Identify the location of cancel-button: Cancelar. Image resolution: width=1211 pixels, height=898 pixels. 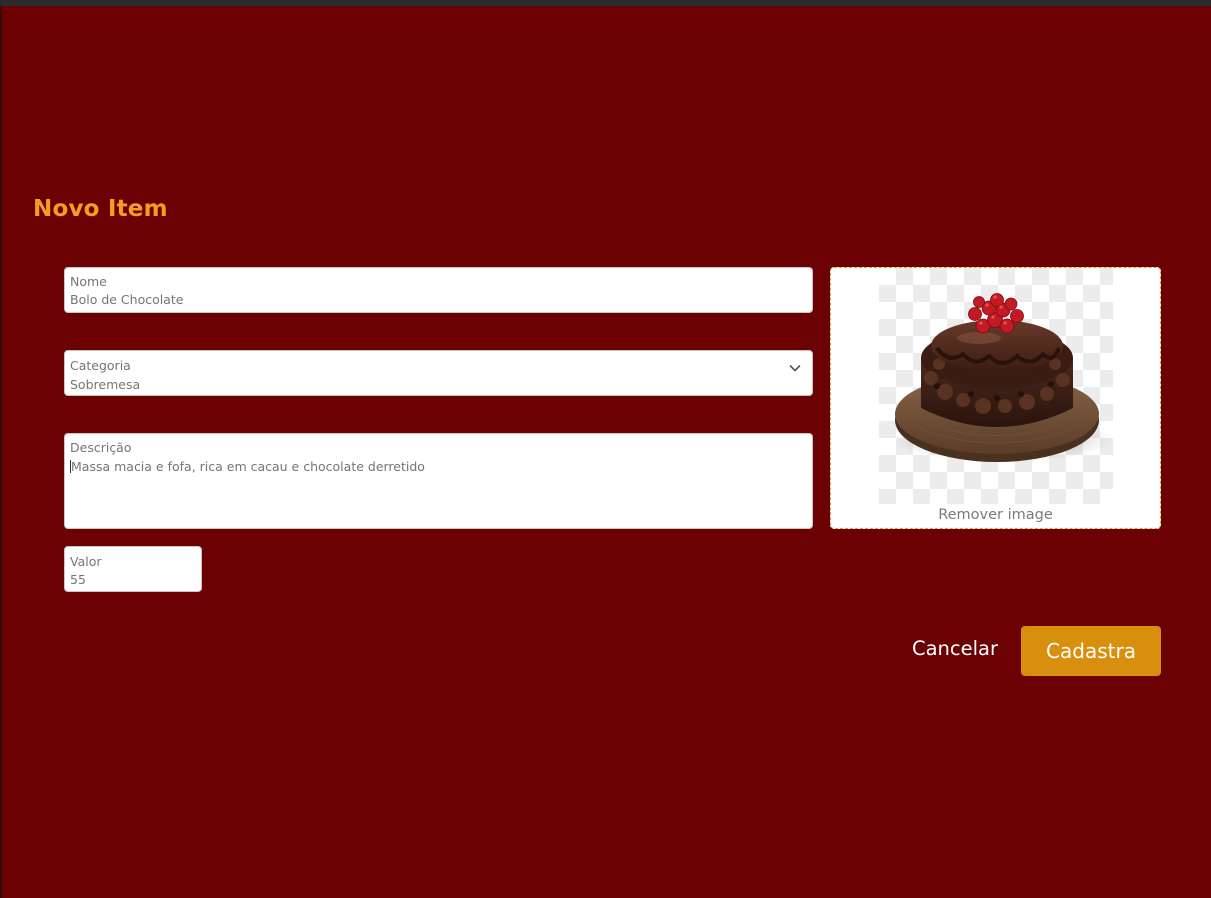
(955, 648).